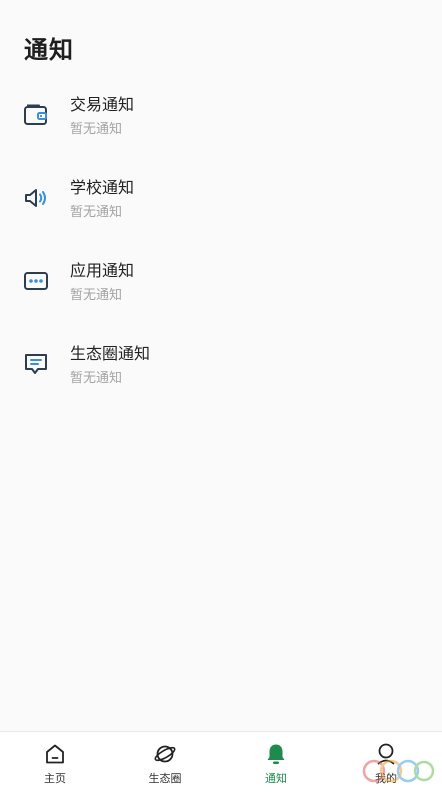  What do you see at coordinates (276, 778) in the screenshot?
I see `tab-label: 通知` at bounding box center [276, 778].